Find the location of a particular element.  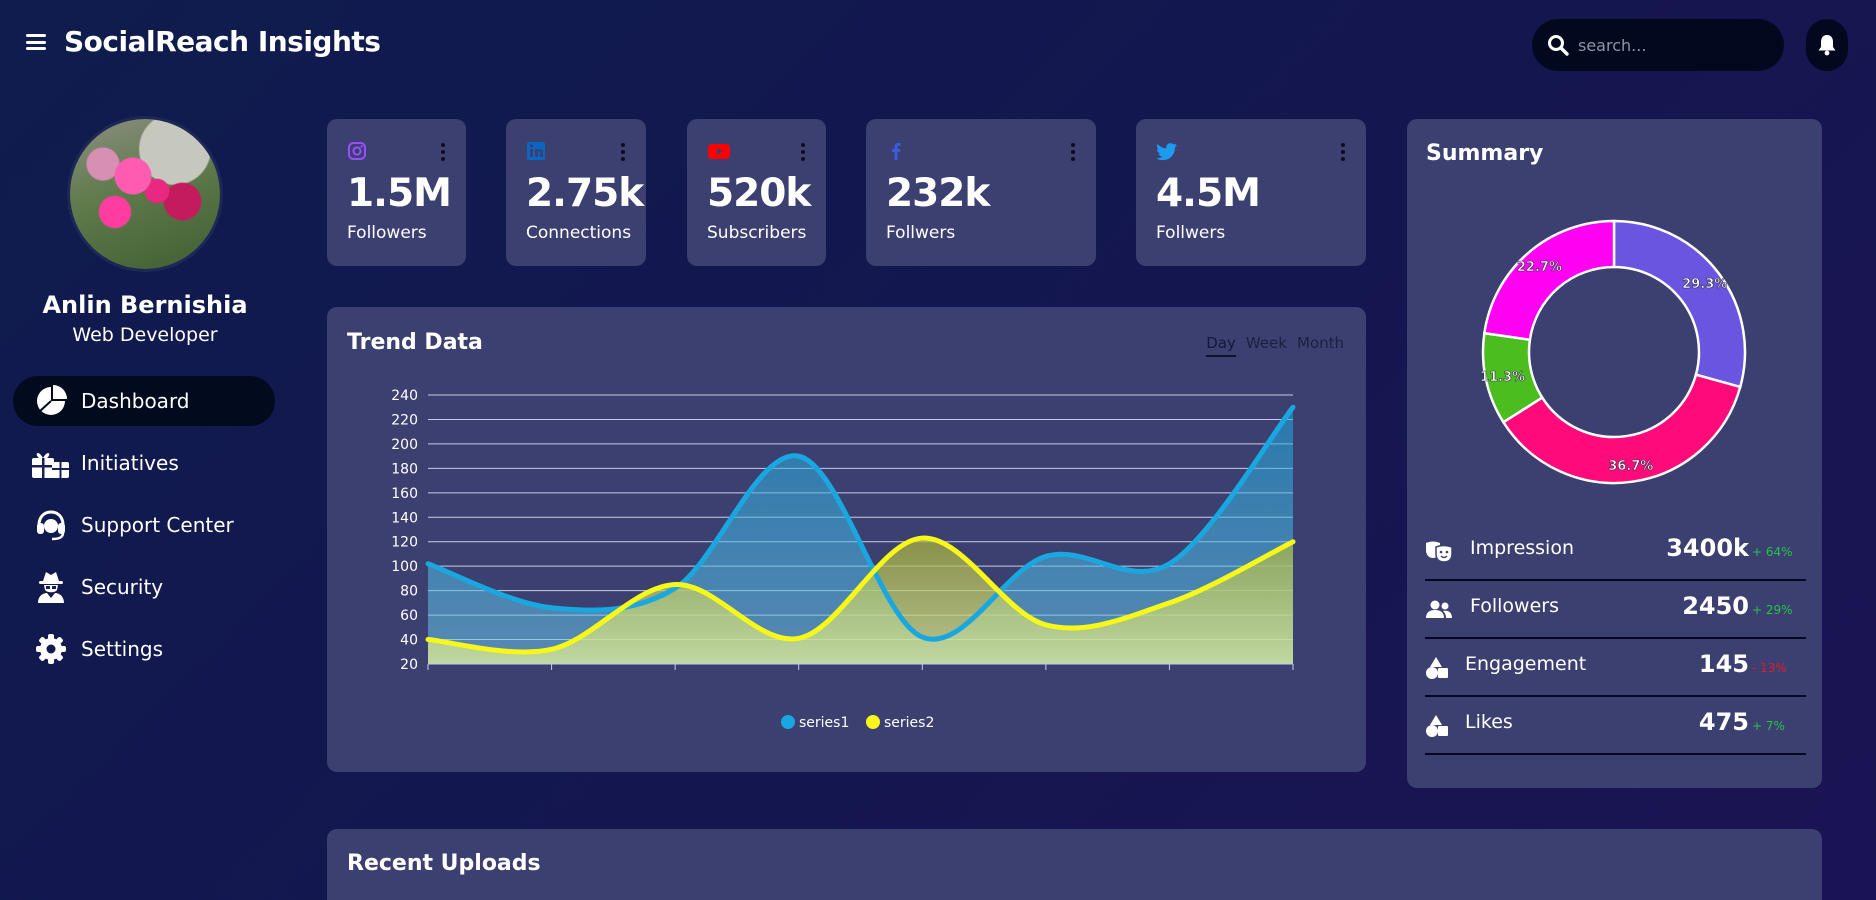

stat-value: 1.5M is located at coordinates (399, 193).